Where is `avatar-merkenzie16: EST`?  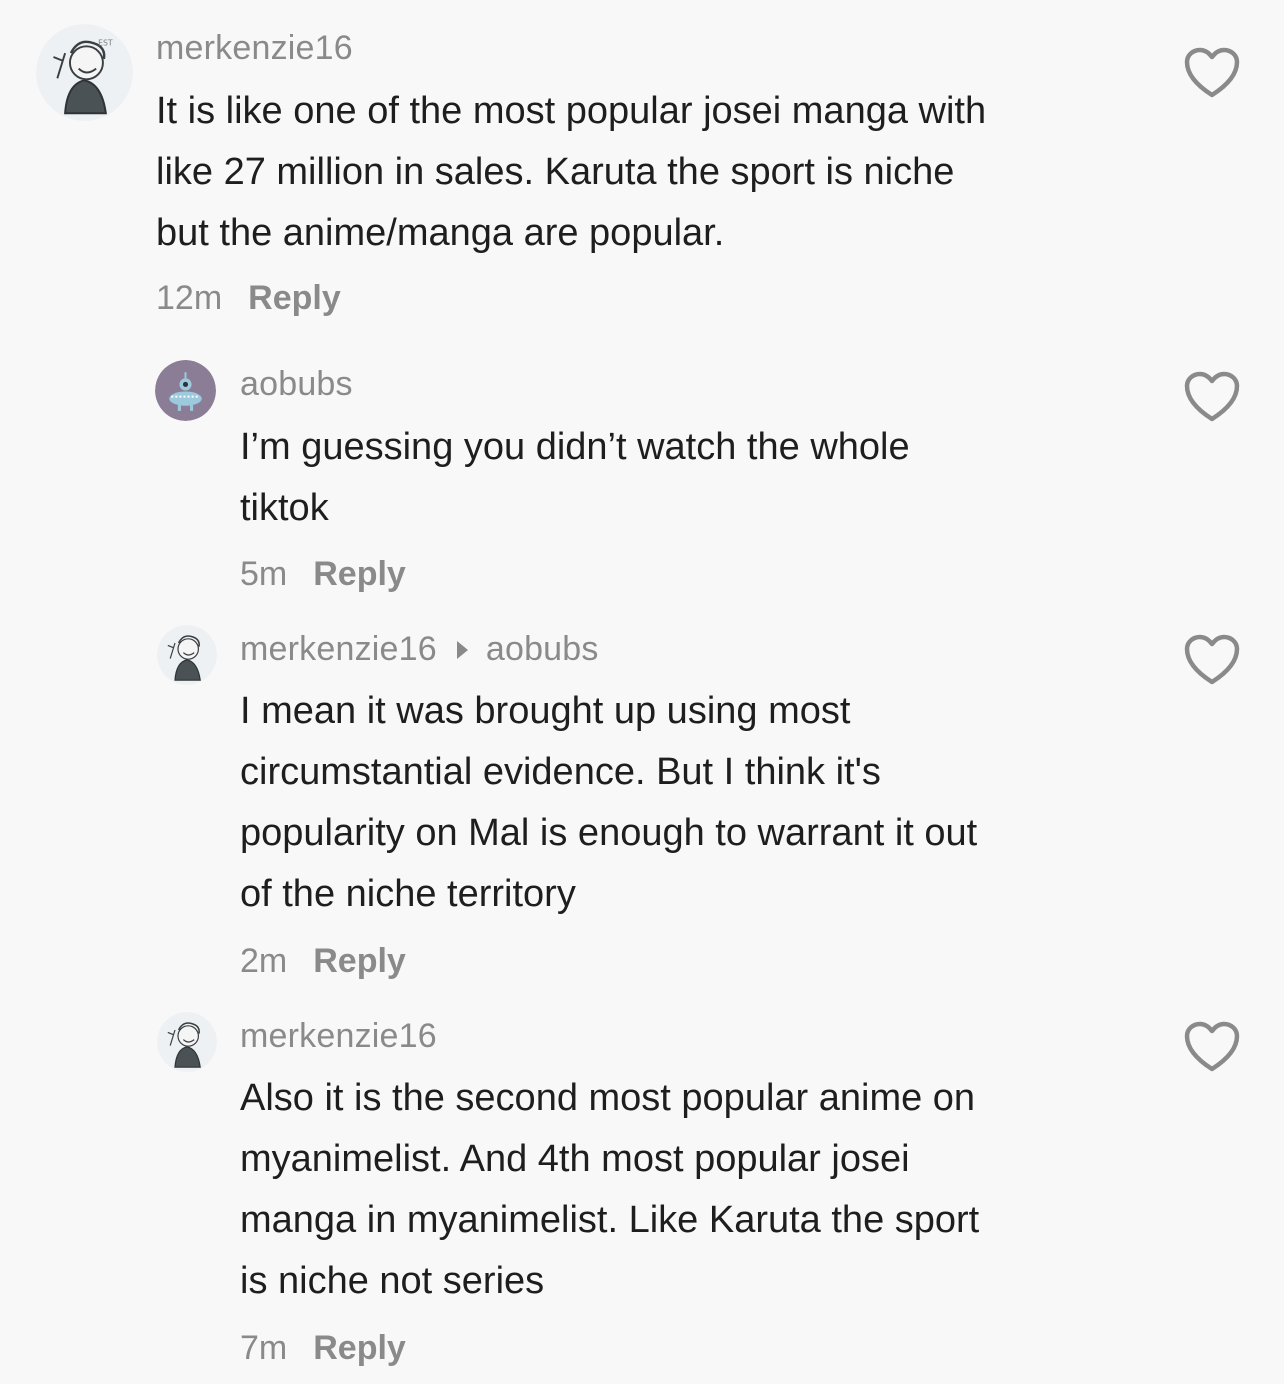
avatar-merkenzie16: EST is located at coordinates (84, 72).